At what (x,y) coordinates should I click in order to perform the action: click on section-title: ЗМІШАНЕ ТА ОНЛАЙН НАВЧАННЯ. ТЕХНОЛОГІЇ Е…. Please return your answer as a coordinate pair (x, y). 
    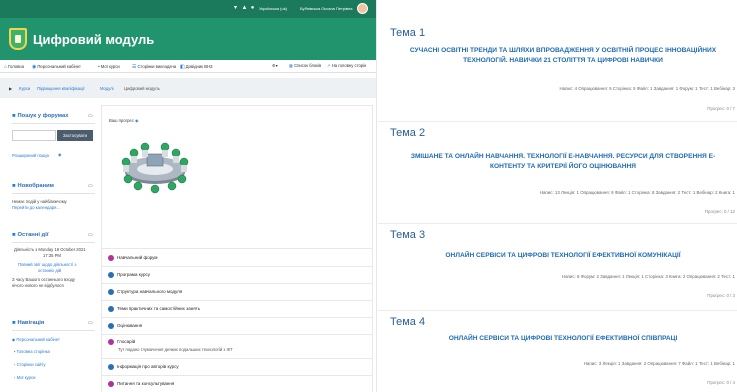
    Looking at the image, I should click on (563, 162).